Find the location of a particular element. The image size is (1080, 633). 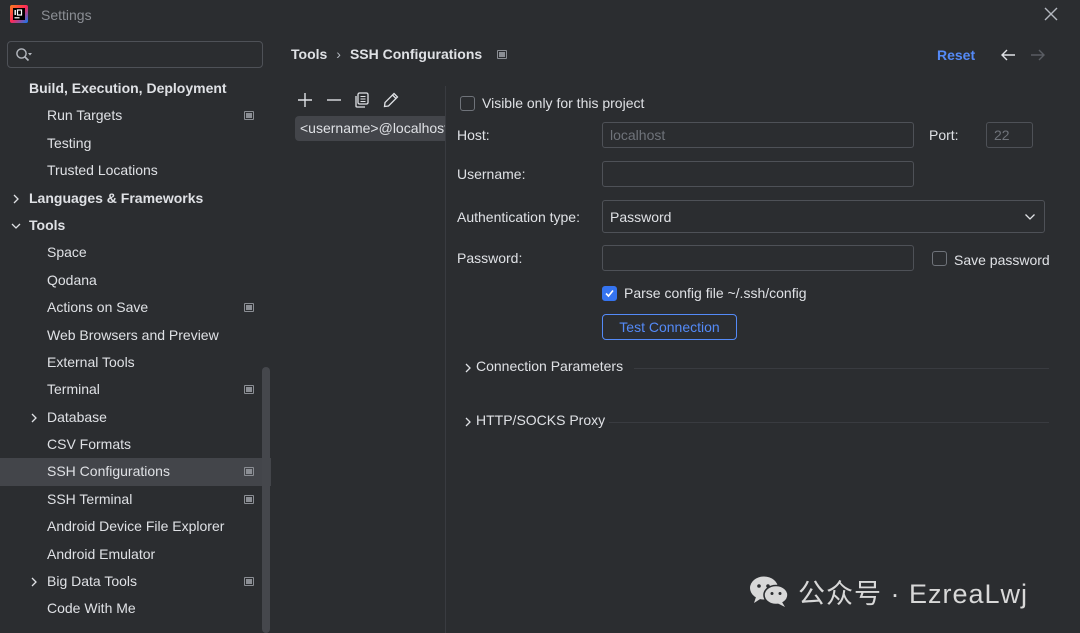

host-field is located at coordinates (758, 135).